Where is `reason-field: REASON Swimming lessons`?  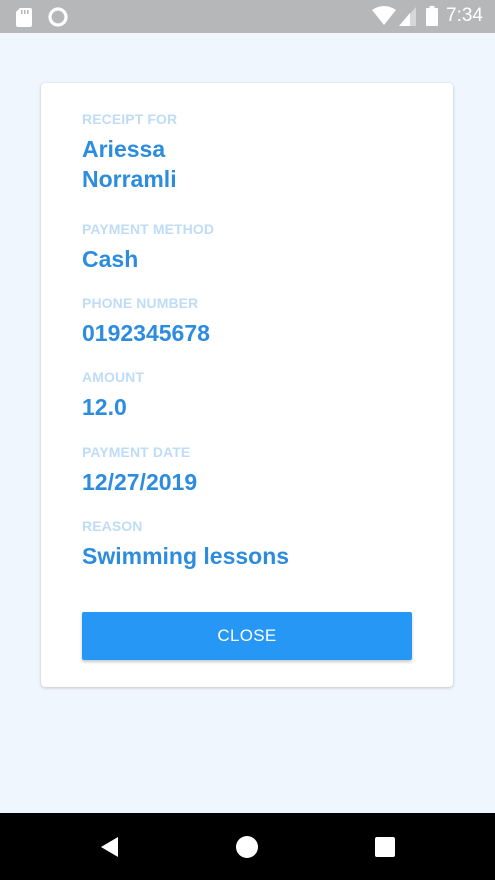
reason-field: REASON Swimming lessons is located at coordinates (252, 544).